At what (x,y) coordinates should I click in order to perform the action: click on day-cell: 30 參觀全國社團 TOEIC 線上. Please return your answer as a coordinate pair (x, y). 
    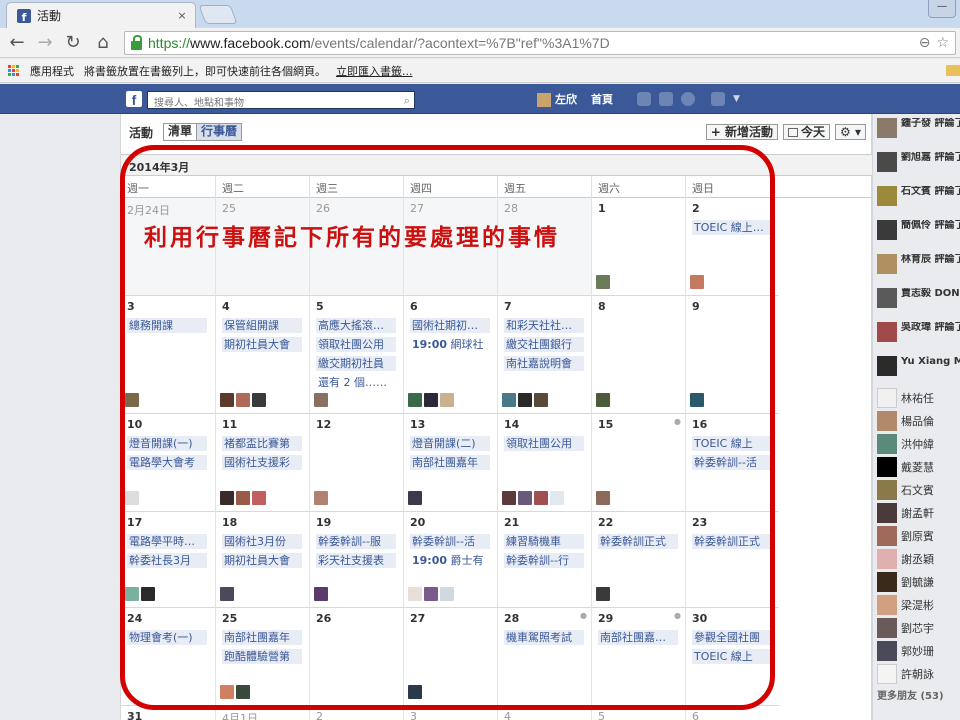
    Looking at the image, I should click on (732, 657).